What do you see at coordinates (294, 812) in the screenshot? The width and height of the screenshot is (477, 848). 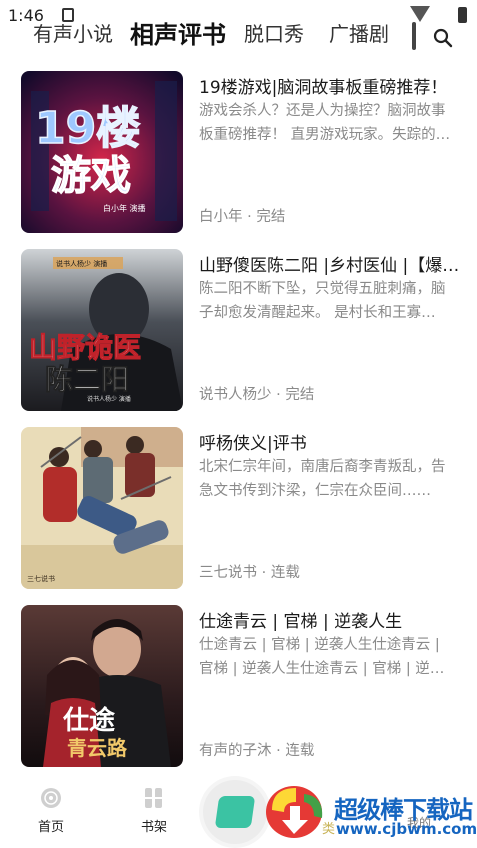 I see `watermark-logo-icon` at bounding box center [294, 812].